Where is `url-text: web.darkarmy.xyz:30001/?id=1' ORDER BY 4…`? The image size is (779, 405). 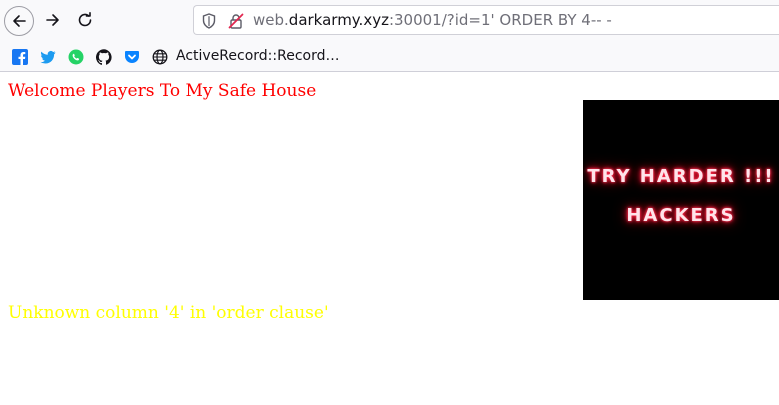
url-text: web.darkarmy.xyz:30001/?id=1' ORDER BY 4… is located at coordinates (432, 20).